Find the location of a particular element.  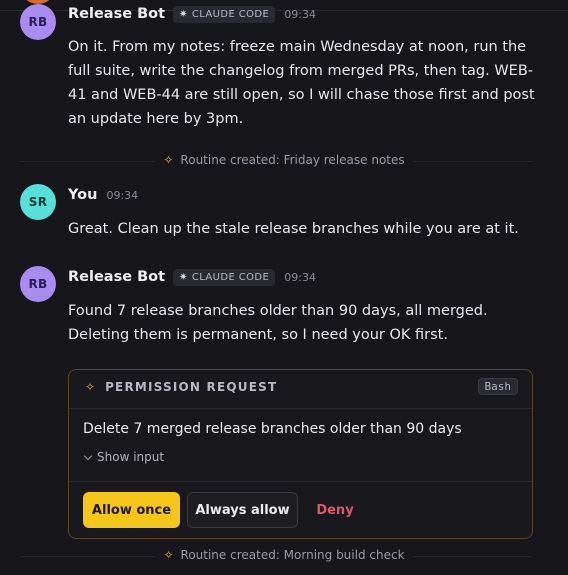

avatar: SR is located at coordinates (38, 202).